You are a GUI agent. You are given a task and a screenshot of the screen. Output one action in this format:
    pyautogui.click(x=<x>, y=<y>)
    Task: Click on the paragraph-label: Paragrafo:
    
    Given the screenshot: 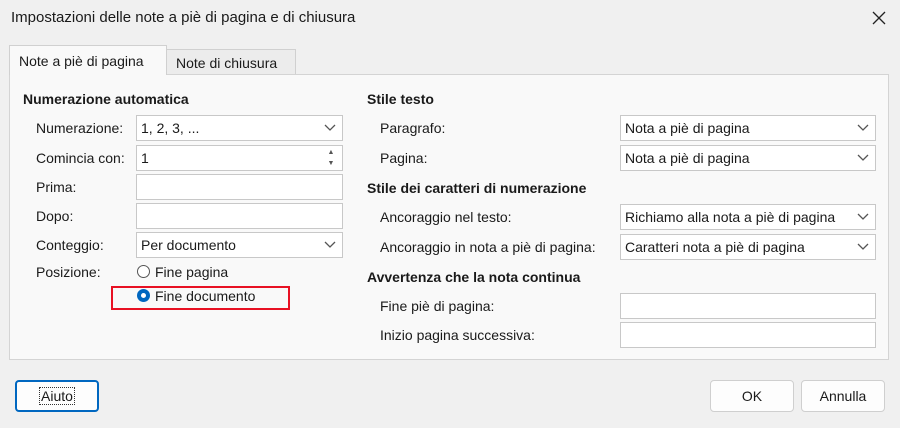 What is the action you would take?
    pyautogui.click(x=413, y=128)
    